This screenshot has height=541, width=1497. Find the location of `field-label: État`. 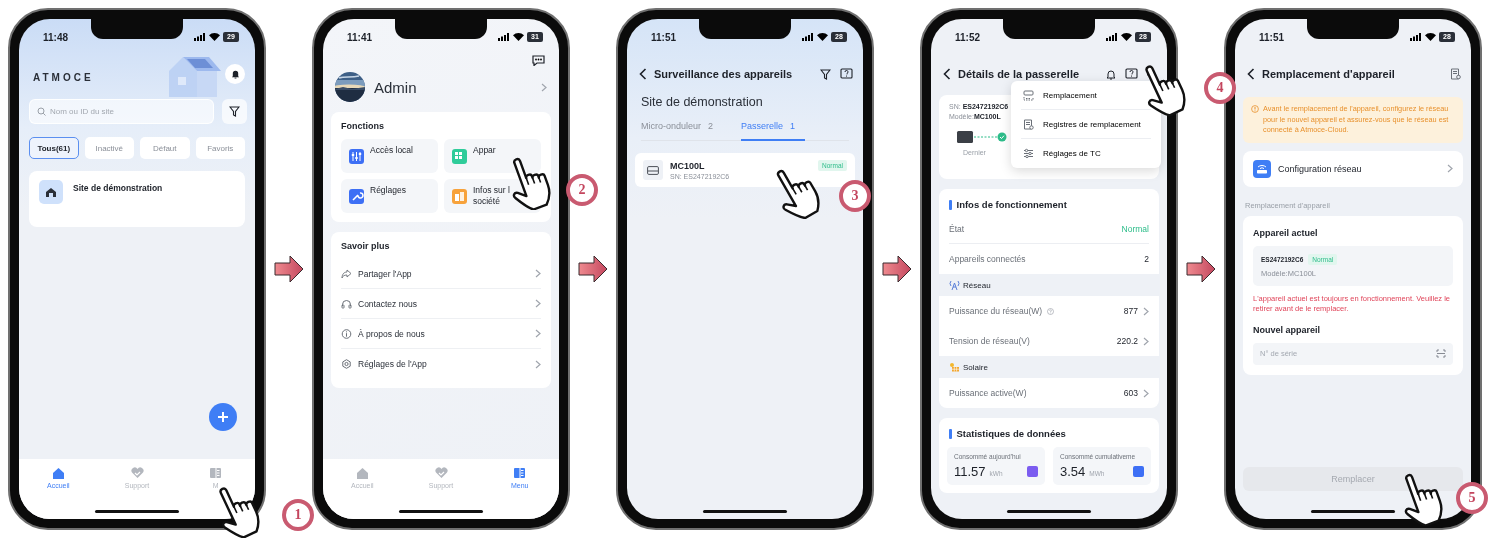

field-label: État is located at coordinates (957, 228).